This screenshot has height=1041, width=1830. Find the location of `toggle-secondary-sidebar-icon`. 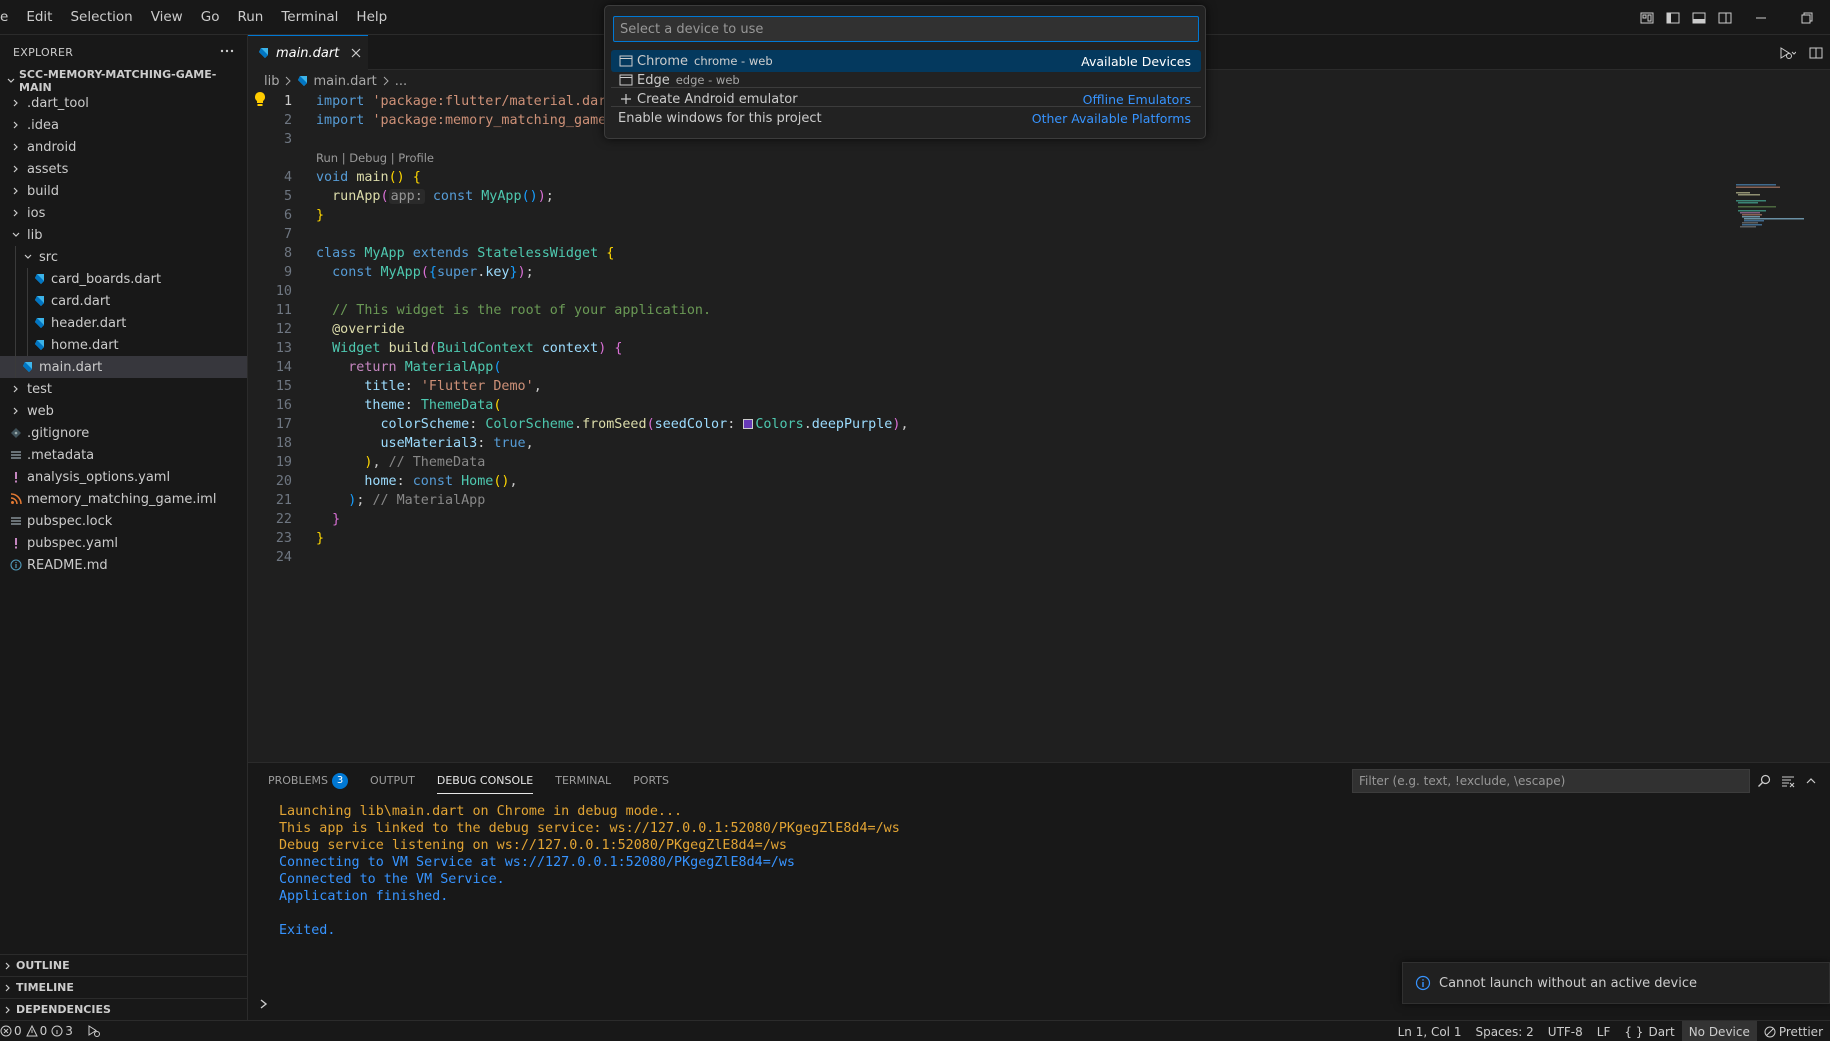

toggle-secondary-sidebar-icon is located at coordinates (1725, 18).